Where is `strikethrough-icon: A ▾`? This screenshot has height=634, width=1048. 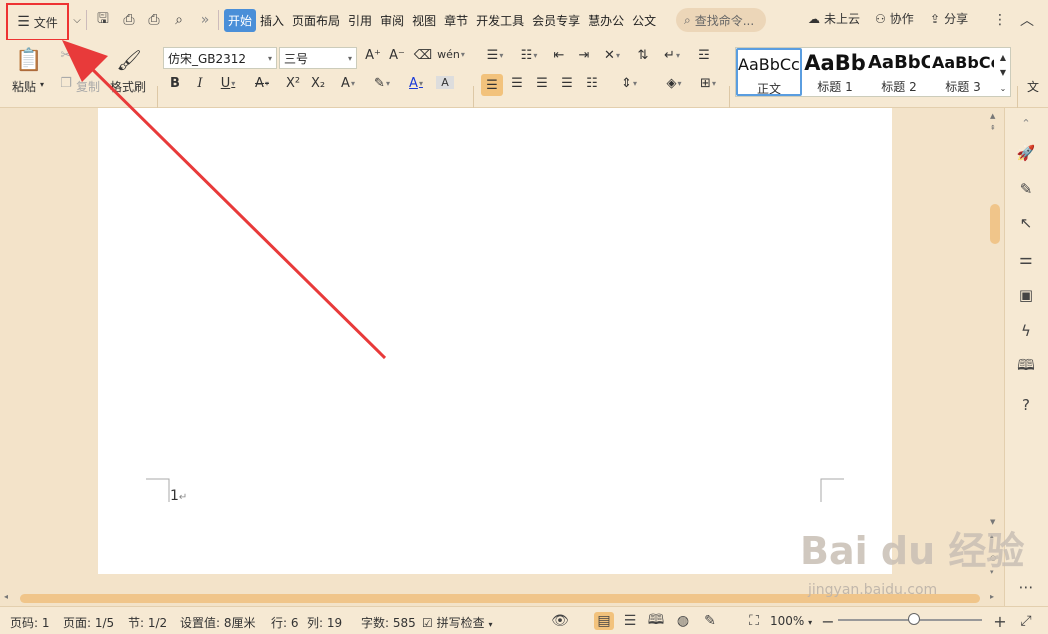
strikethrough-icon: A ▾ is located at coordinates (262, 83).